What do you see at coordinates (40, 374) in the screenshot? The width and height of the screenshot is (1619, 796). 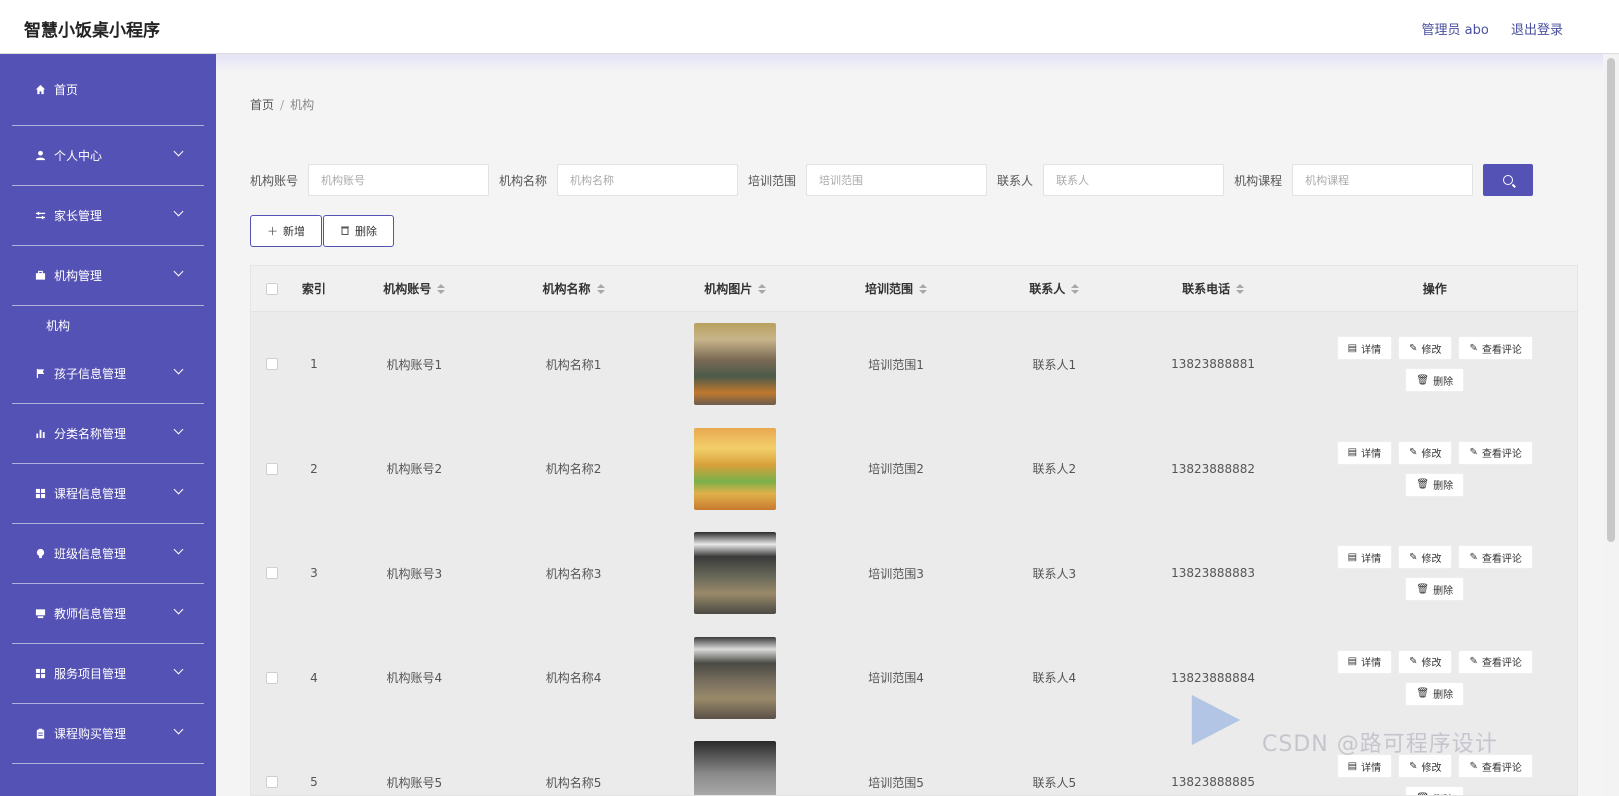 I see `flag-icon` at bounding box center [40, 374].